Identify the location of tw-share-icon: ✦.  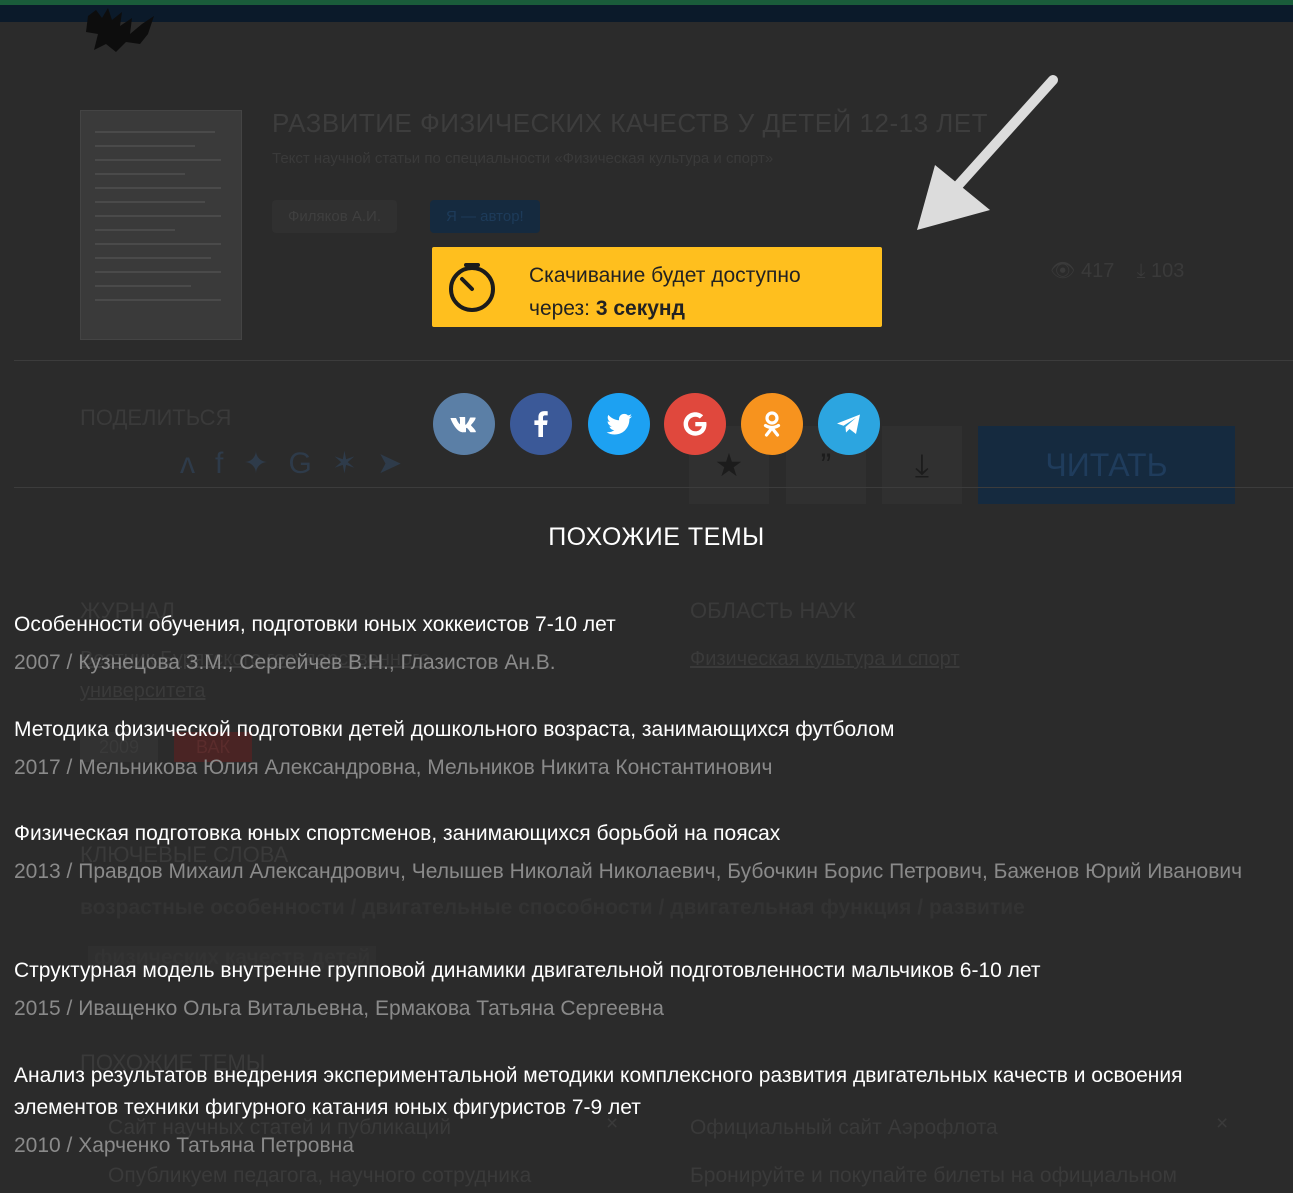
(265, 463).